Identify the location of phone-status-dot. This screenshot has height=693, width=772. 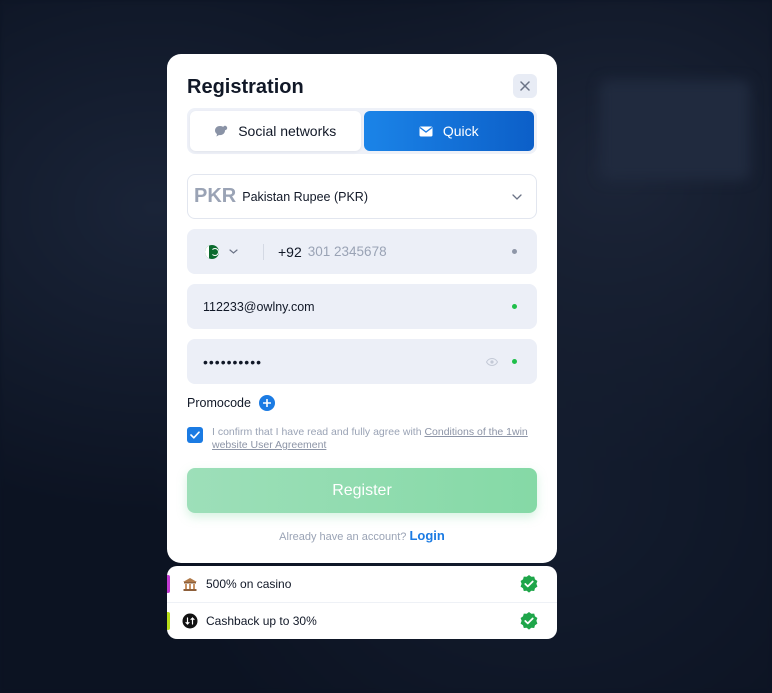
(514, 251).